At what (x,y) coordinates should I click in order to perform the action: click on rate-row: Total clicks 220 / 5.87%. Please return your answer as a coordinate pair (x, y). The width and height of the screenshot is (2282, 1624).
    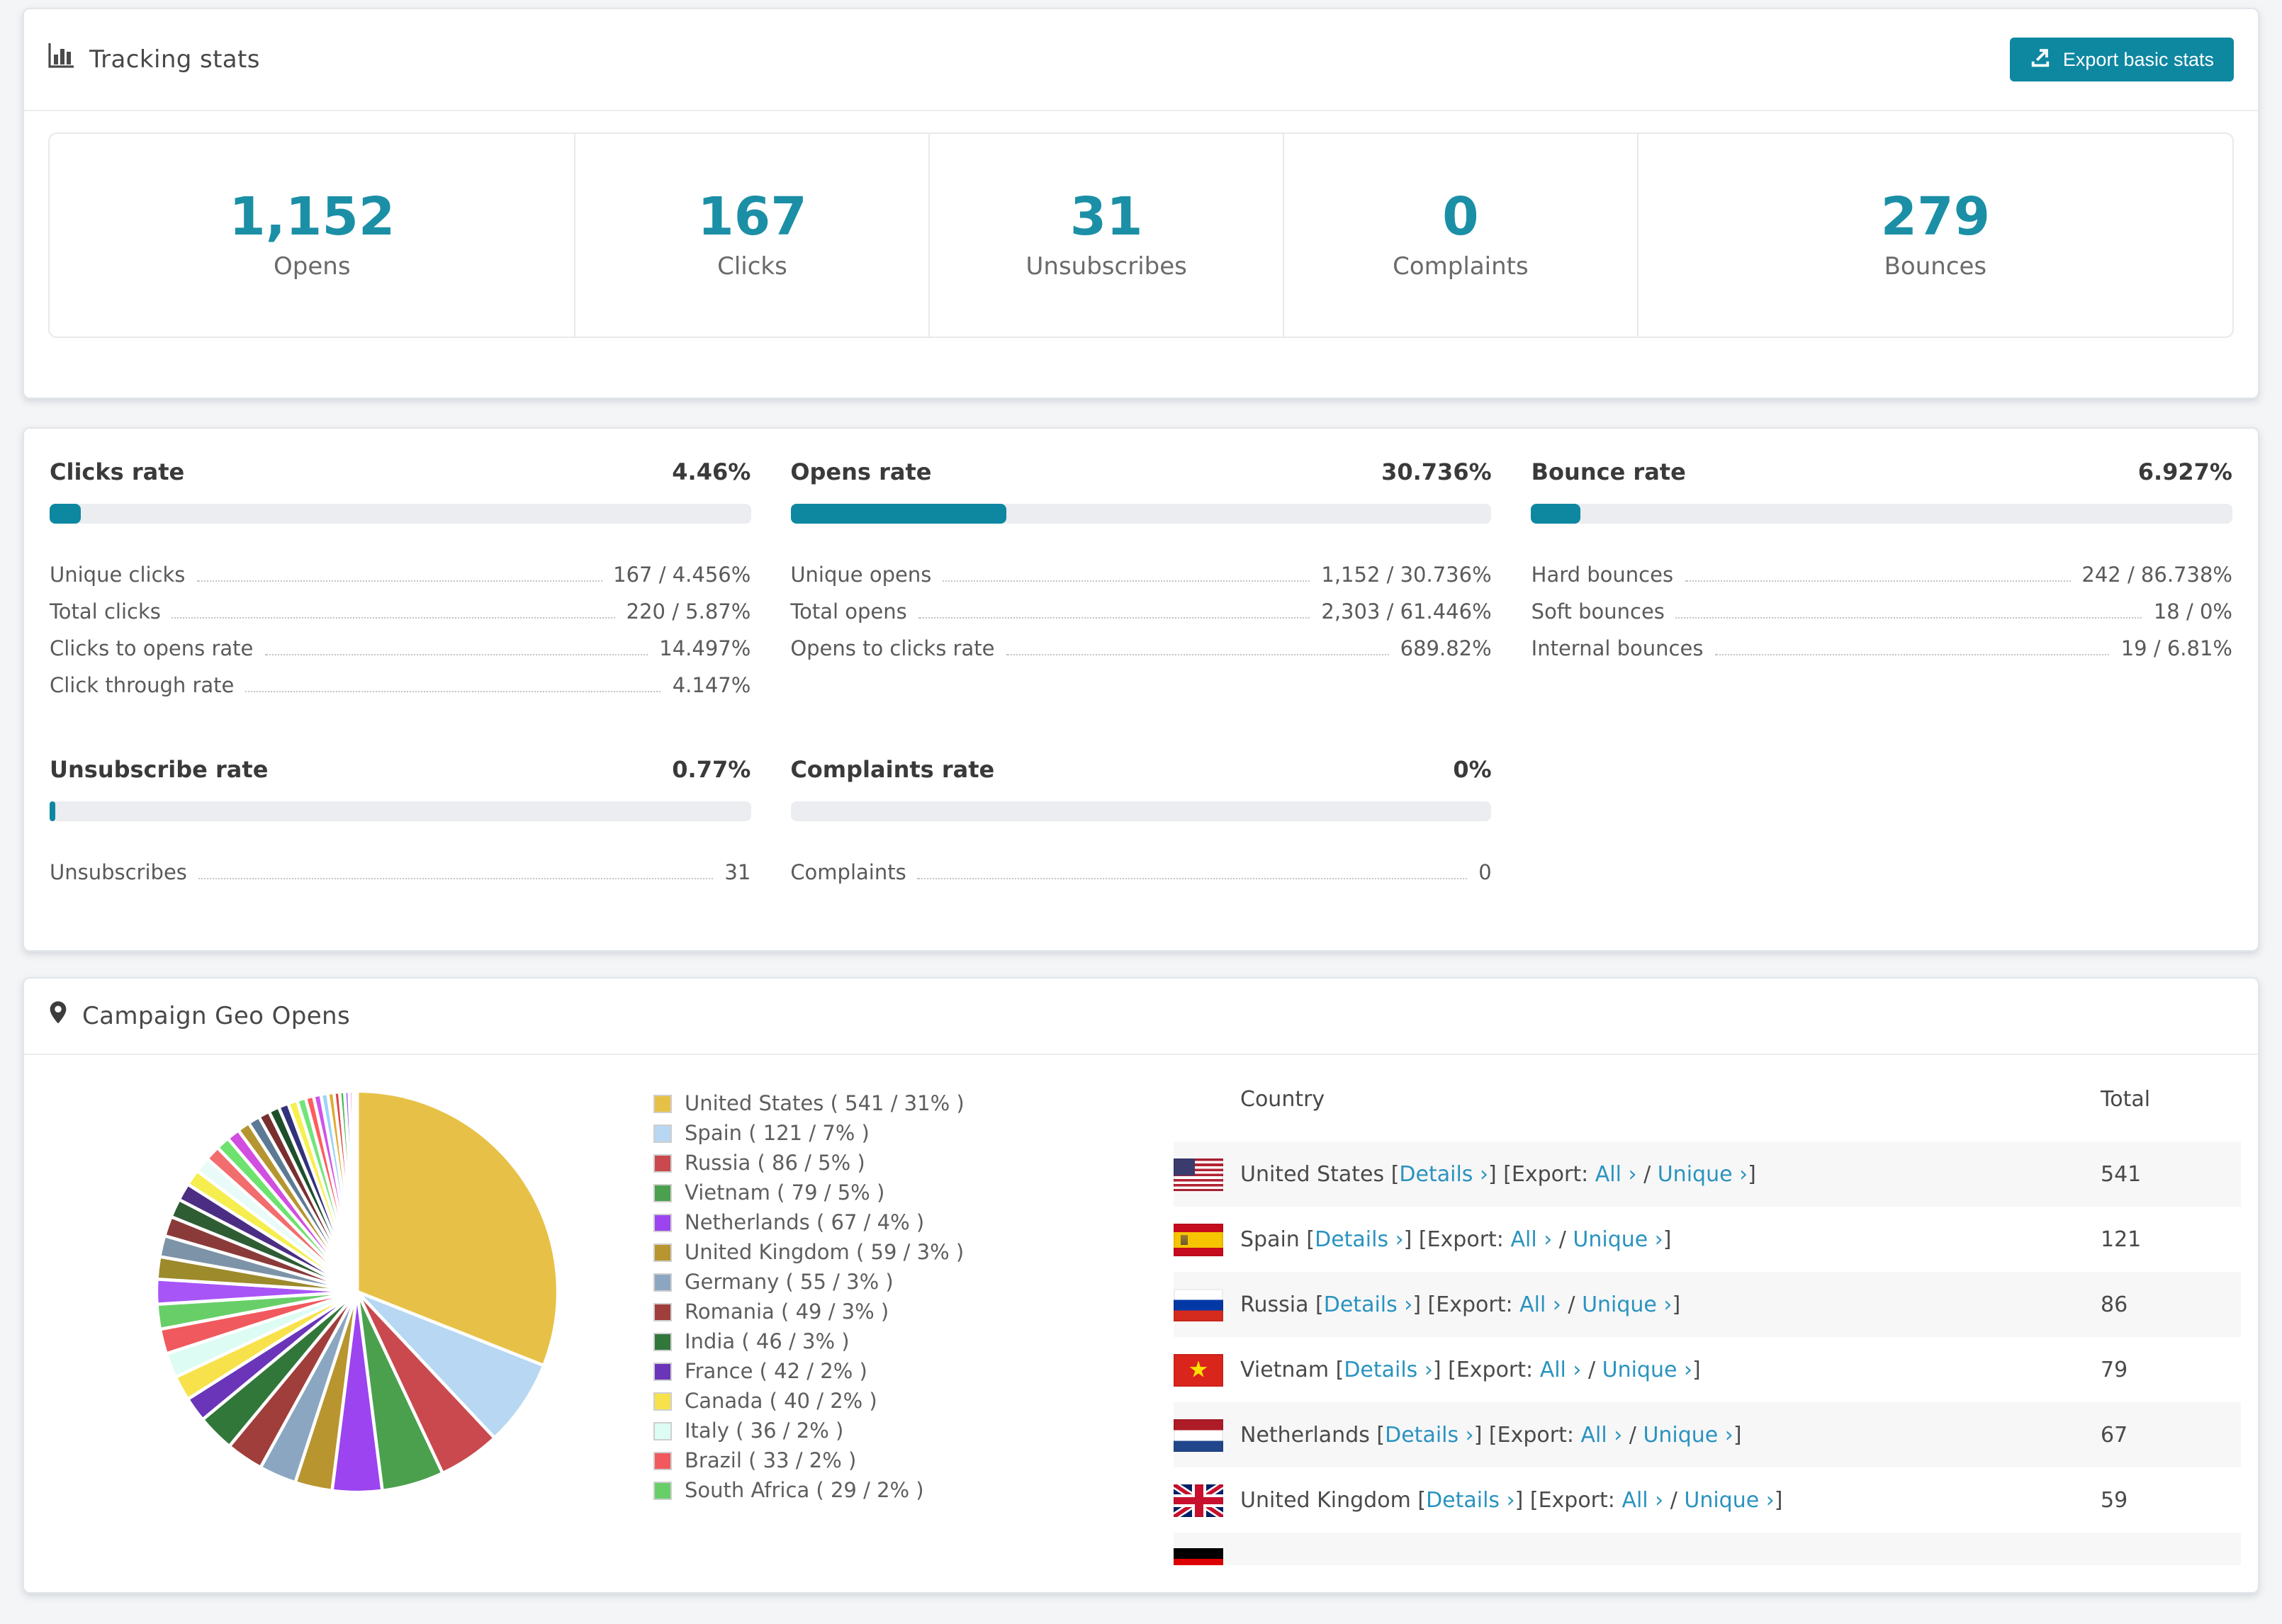
    Looking at the image, I should click on (400, 612).